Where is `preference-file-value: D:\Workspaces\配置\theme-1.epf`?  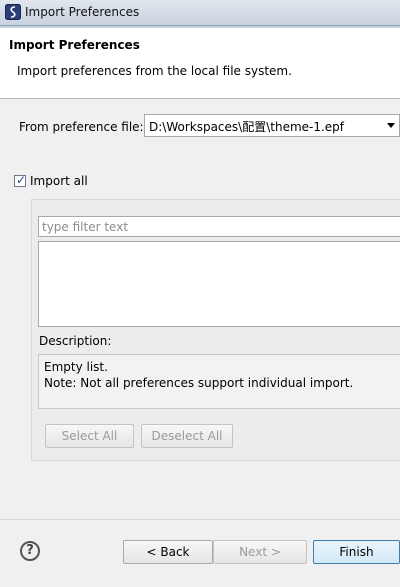 preference-file-value: D:\Workspaces\配置\theme-1.epf is located at coordinates (247, 127).